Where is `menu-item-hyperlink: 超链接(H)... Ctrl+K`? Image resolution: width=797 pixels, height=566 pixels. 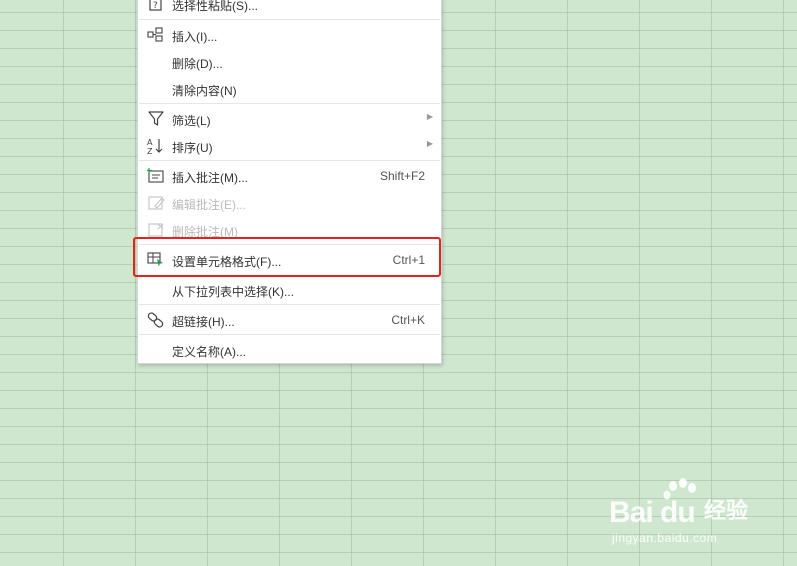 menu-item-hyperlink: 超链接(H)... Ctrl+K is located at coordinates (289, 320).